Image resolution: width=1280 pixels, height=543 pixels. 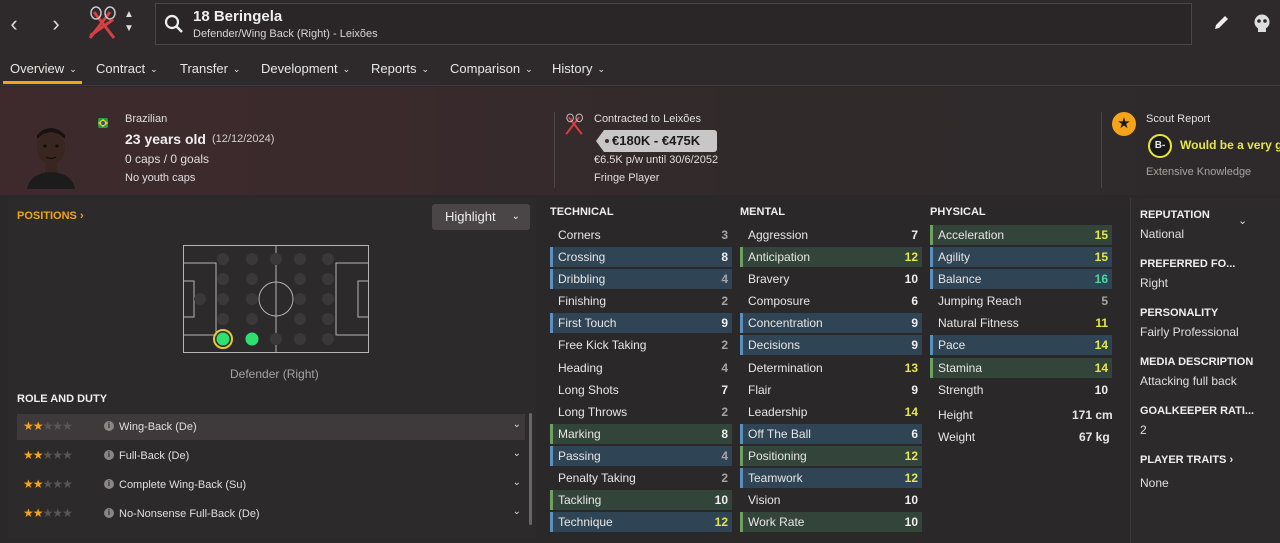 What do you see at coordinates (1205, 370) in the screenshot?
I see `info-side-panel` at bounding box center [1205, 370].